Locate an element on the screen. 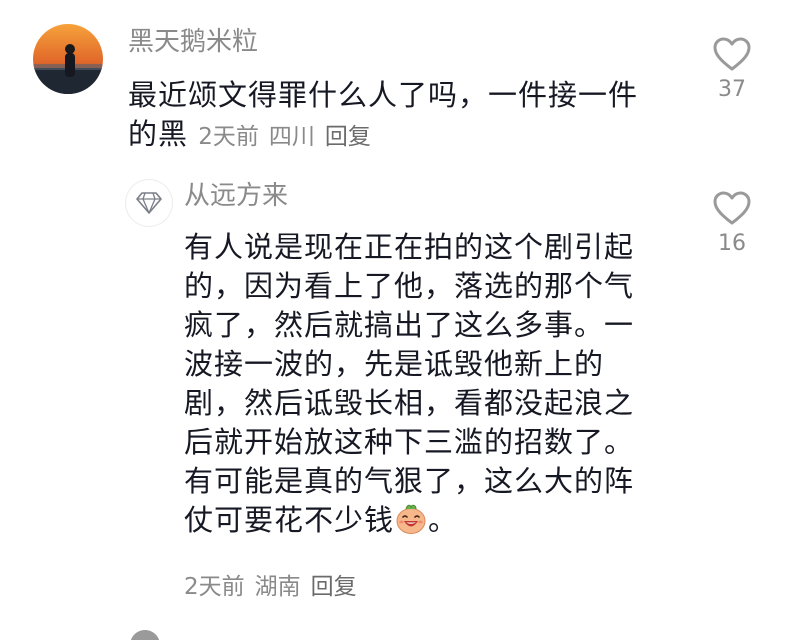 This screenshot has height=640, width=786. comment-line: 有可能是真的气狠了，这么大的阵 is located at coordinates (409, 481).